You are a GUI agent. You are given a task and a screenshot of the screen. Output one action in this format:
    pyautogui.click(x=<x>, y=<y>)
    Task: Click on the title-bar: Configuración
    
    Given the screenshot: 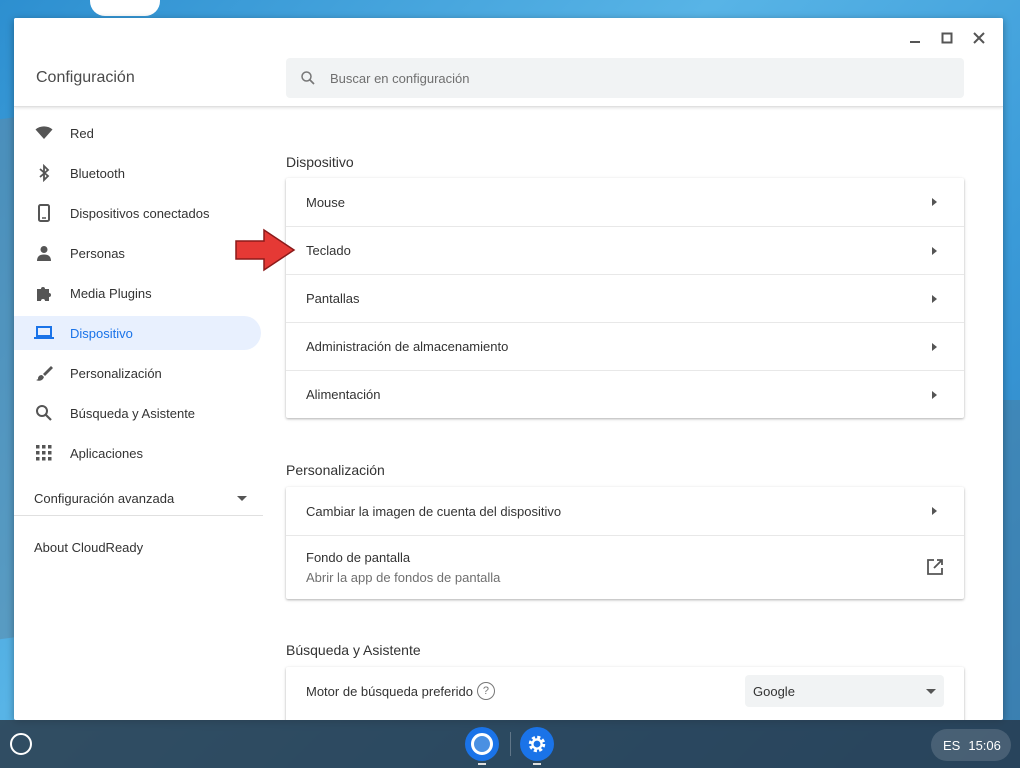 What is the action you would take?
    pyautogui.click(x=508, y=62)
    